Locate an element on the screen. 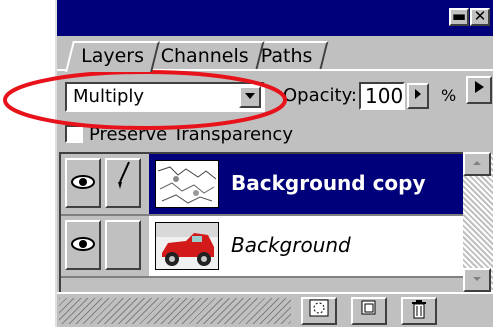 Image resolution: width=493 pixels, height=327 pixels. layer-name: Background copy is located at coordinates (328, 183).